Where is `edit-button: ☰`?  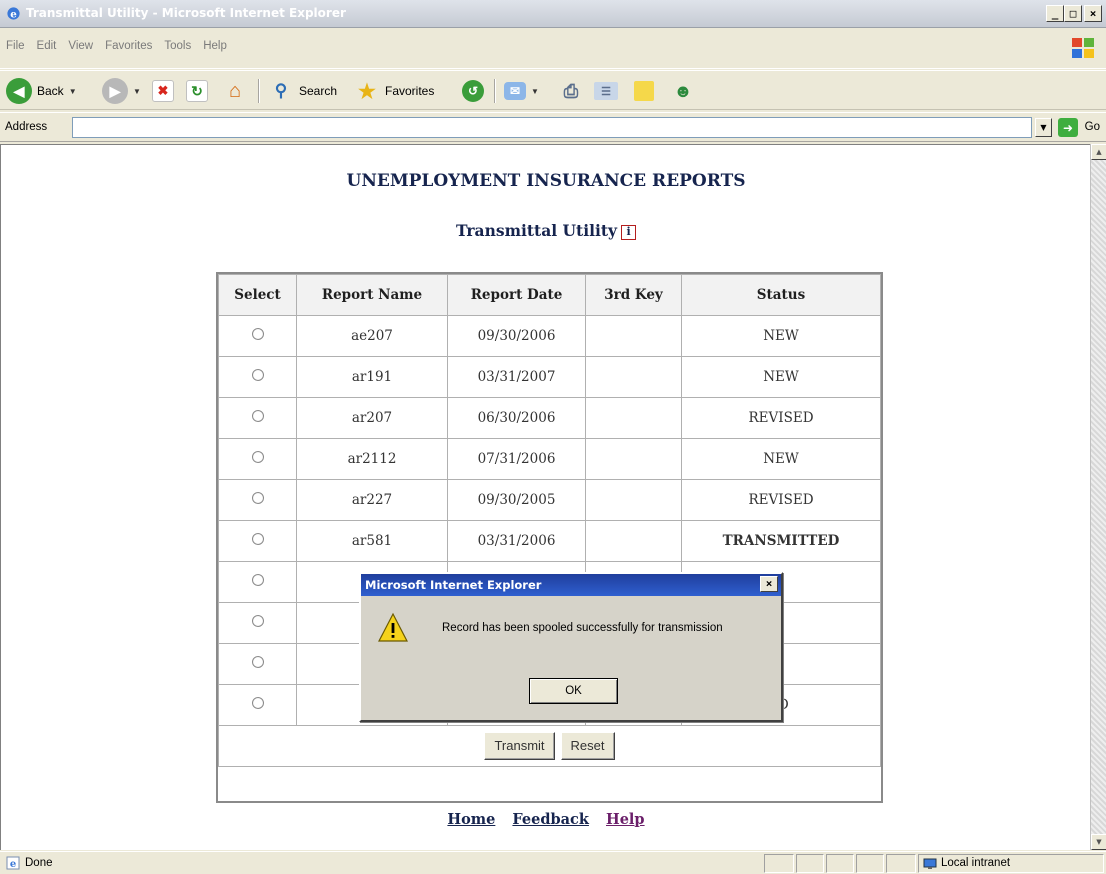 edit-button: ☰ is located at coordinates (606, 91).